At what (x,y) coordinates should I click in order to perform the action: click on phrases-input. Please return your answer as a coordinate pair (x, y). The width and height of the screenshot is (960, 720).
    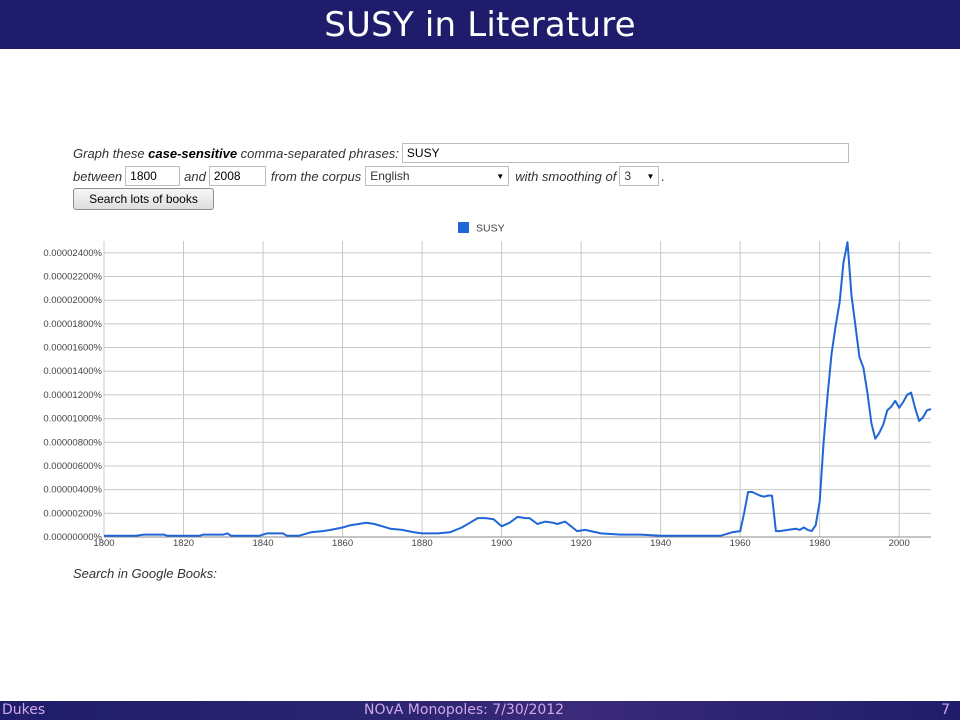
    Looking at the image, I should click on (625, 153).